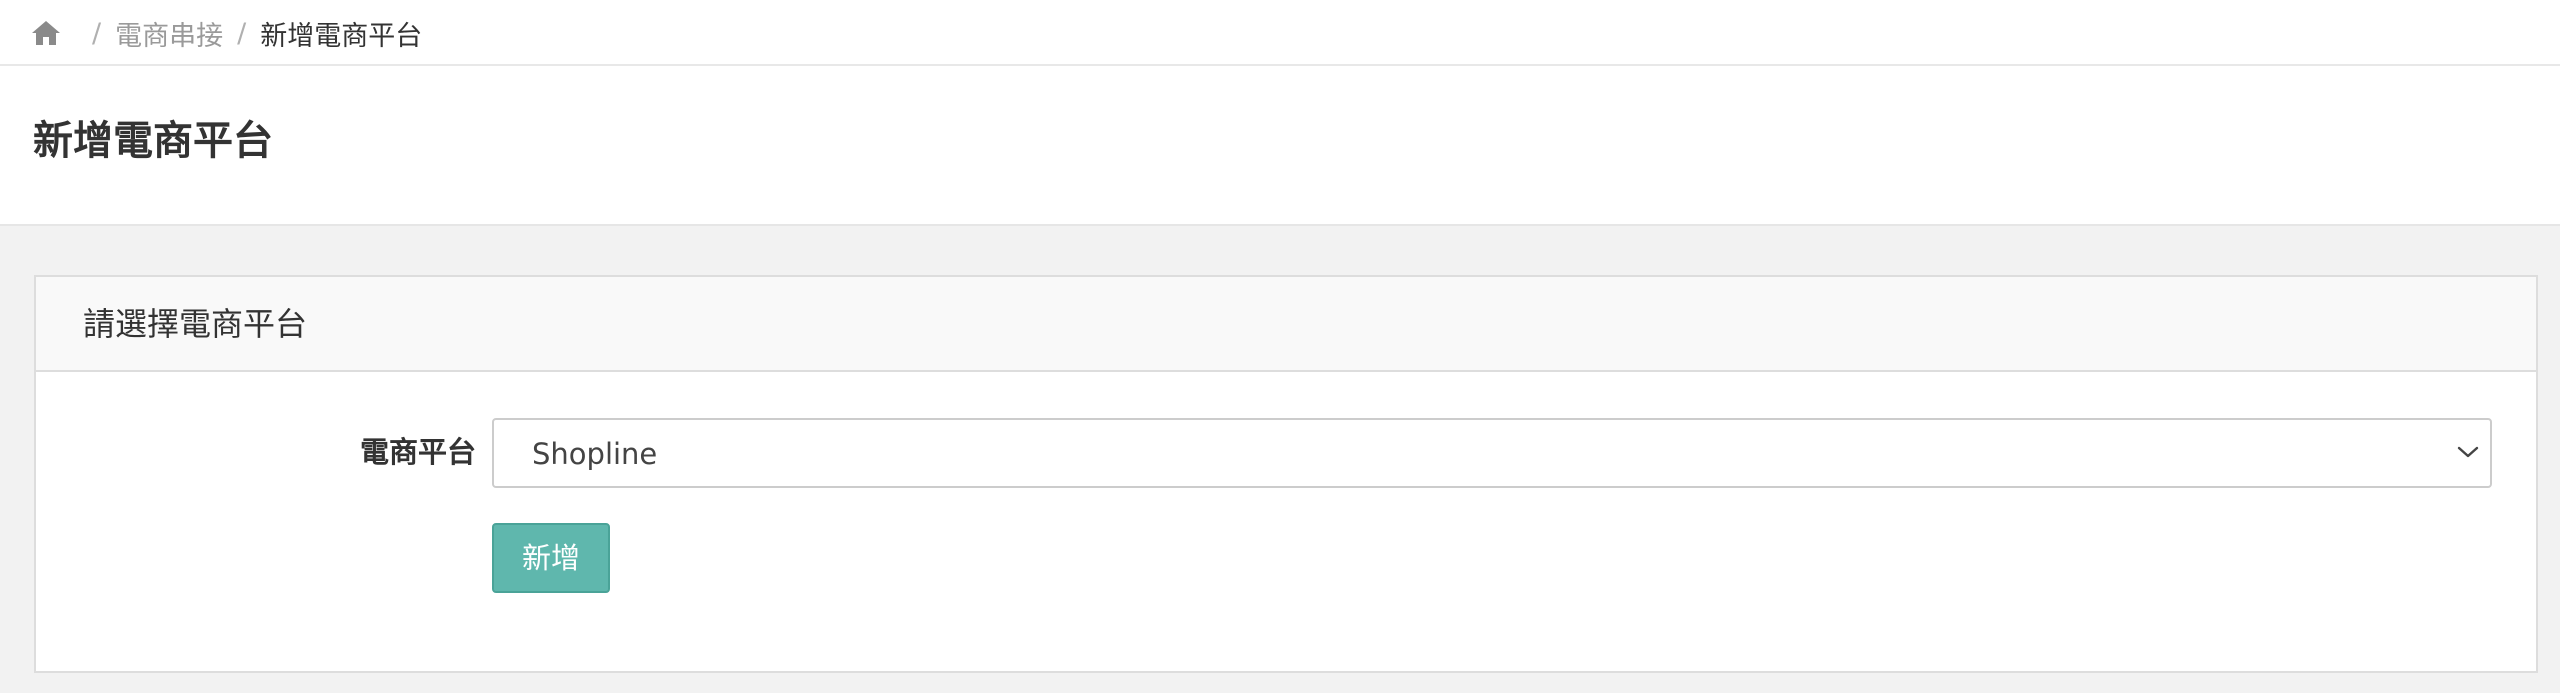 The image size is (2560, 693). I want to click on breadcrumb-current: 新增電商平台, so click(341, 36).